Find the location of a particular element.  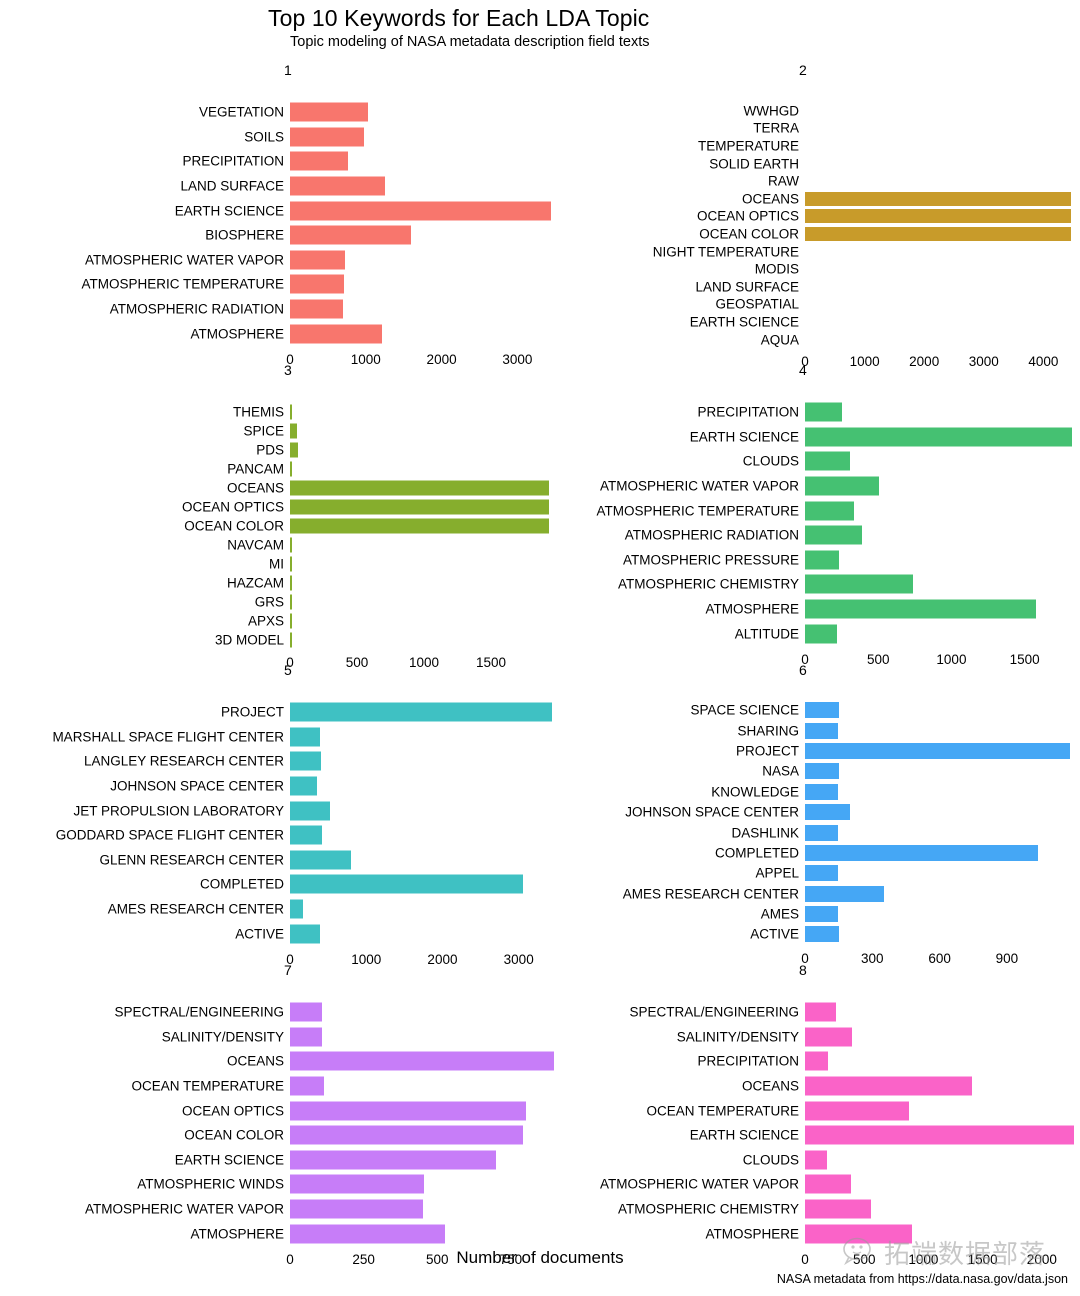

category-label: GLENN RESEARCH CENTER is located at coordinates (191, 860).